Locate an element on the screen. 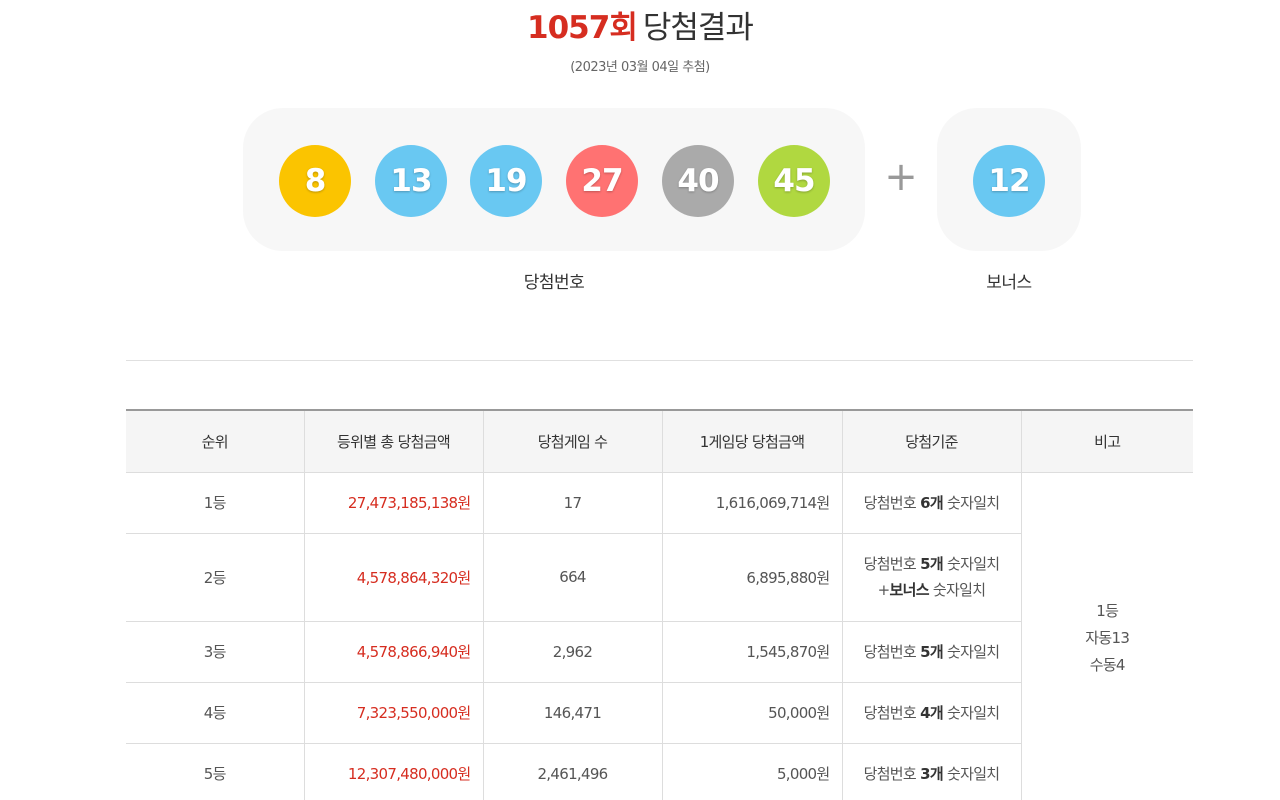 This screenshot has width=1280, height=800. criteria-count: 6개 is located at coordinates (932, 502).